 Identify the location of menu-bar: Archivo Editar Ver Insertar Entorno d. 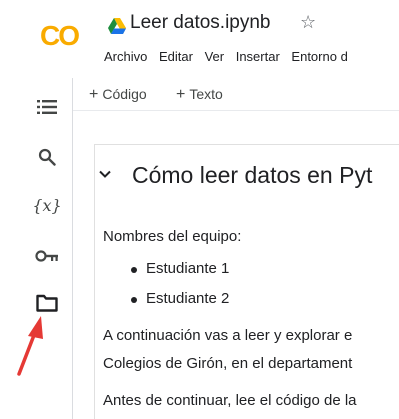
(251, 56).